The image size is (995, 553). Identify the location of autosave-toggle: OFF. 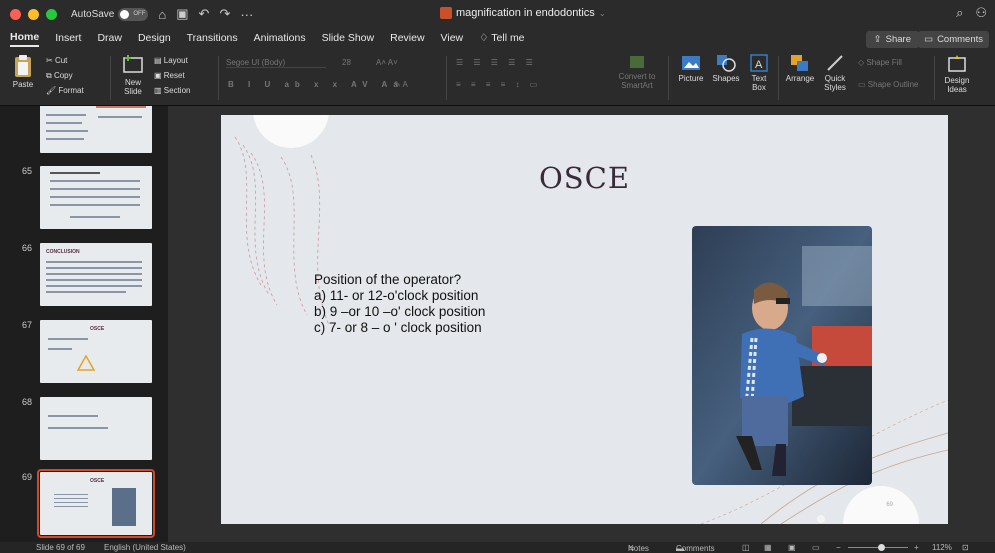
(133, 14).